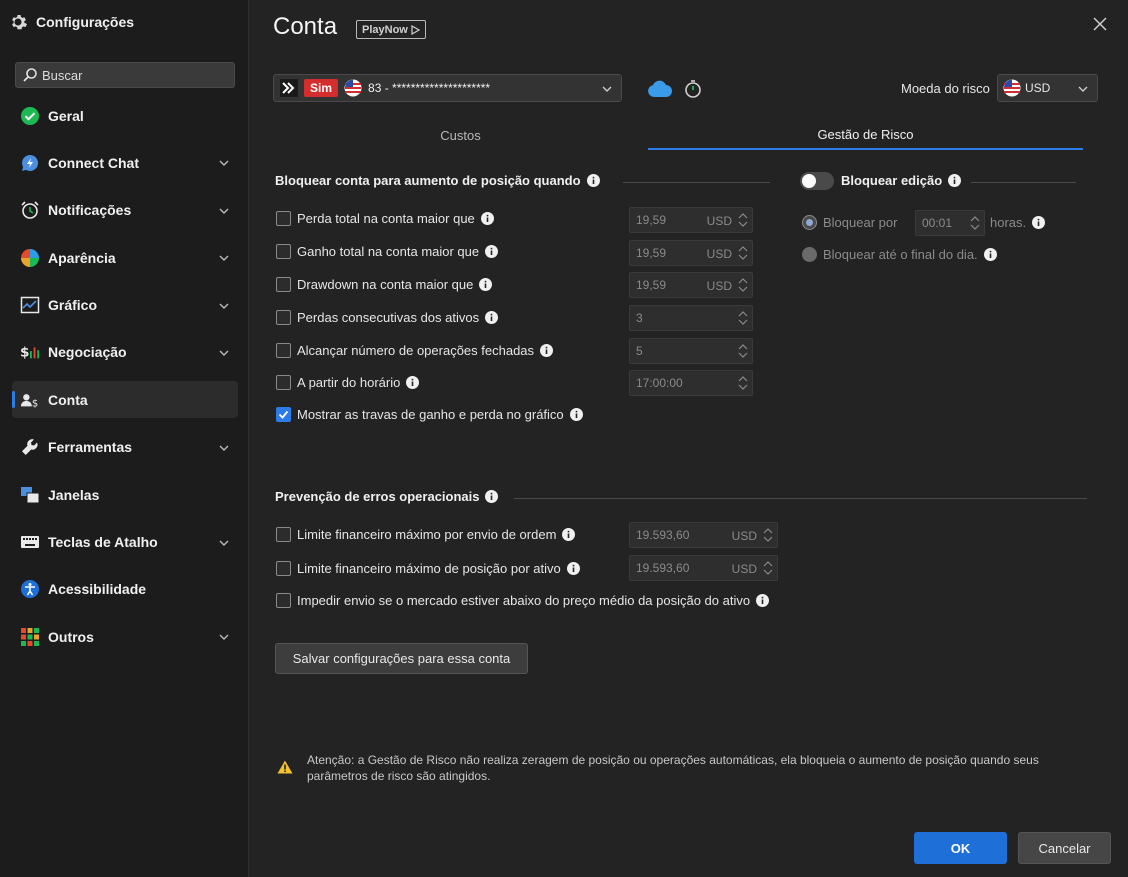  I want to click on lock-row-total-gain: Ganho total na conta maior que, so click(387, 251).